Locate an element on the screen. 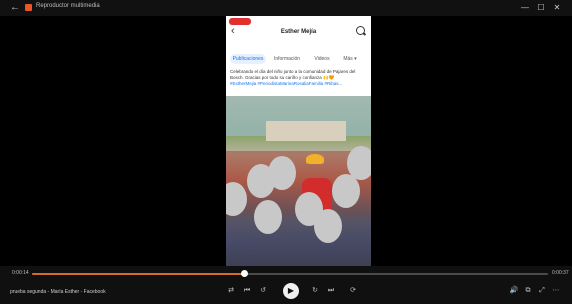 This screenshot has height=304, width=572. fb-tabs: Publicaciones Información Videos Más ▾ is located at coordinates (299, 59).